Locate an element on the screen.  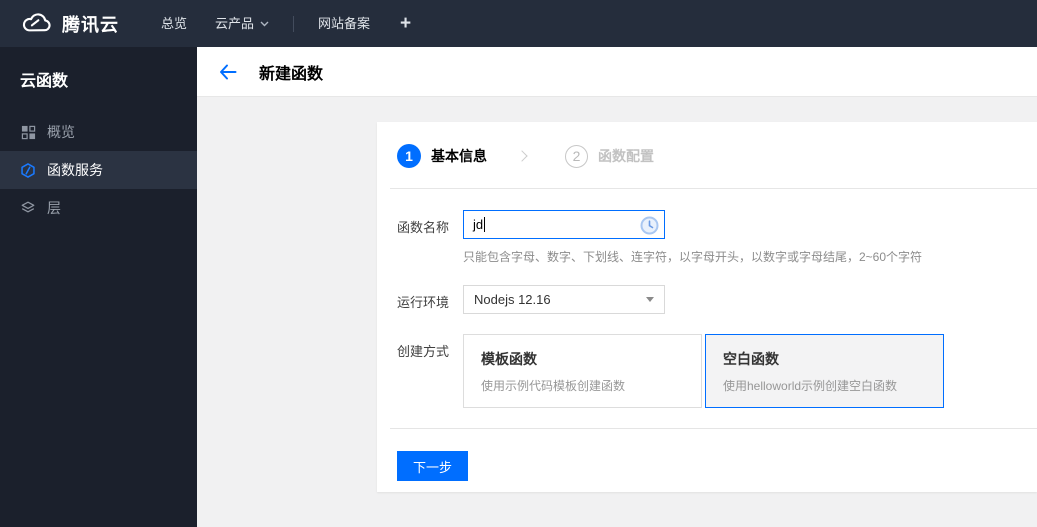
runtime-label: 运行环境 is located at coordinates (423, 302).